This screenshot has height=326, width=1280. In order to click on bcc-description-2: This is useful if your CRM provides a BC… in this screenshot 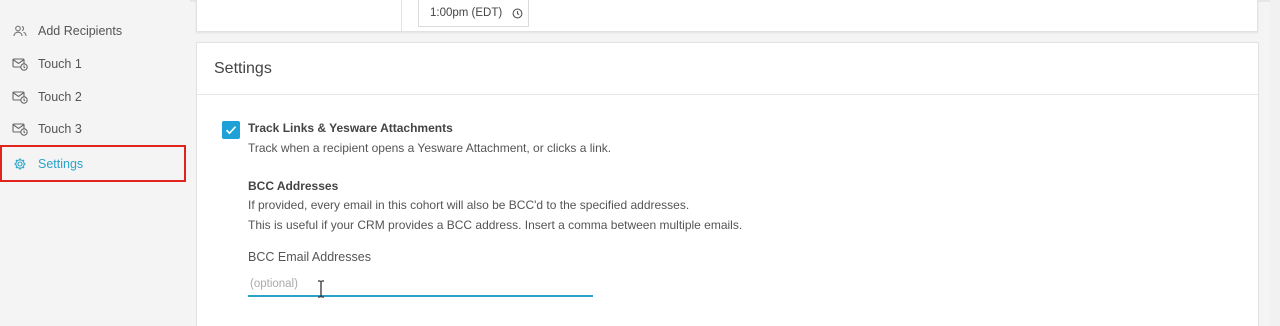, I will do `click(495, 225)`.